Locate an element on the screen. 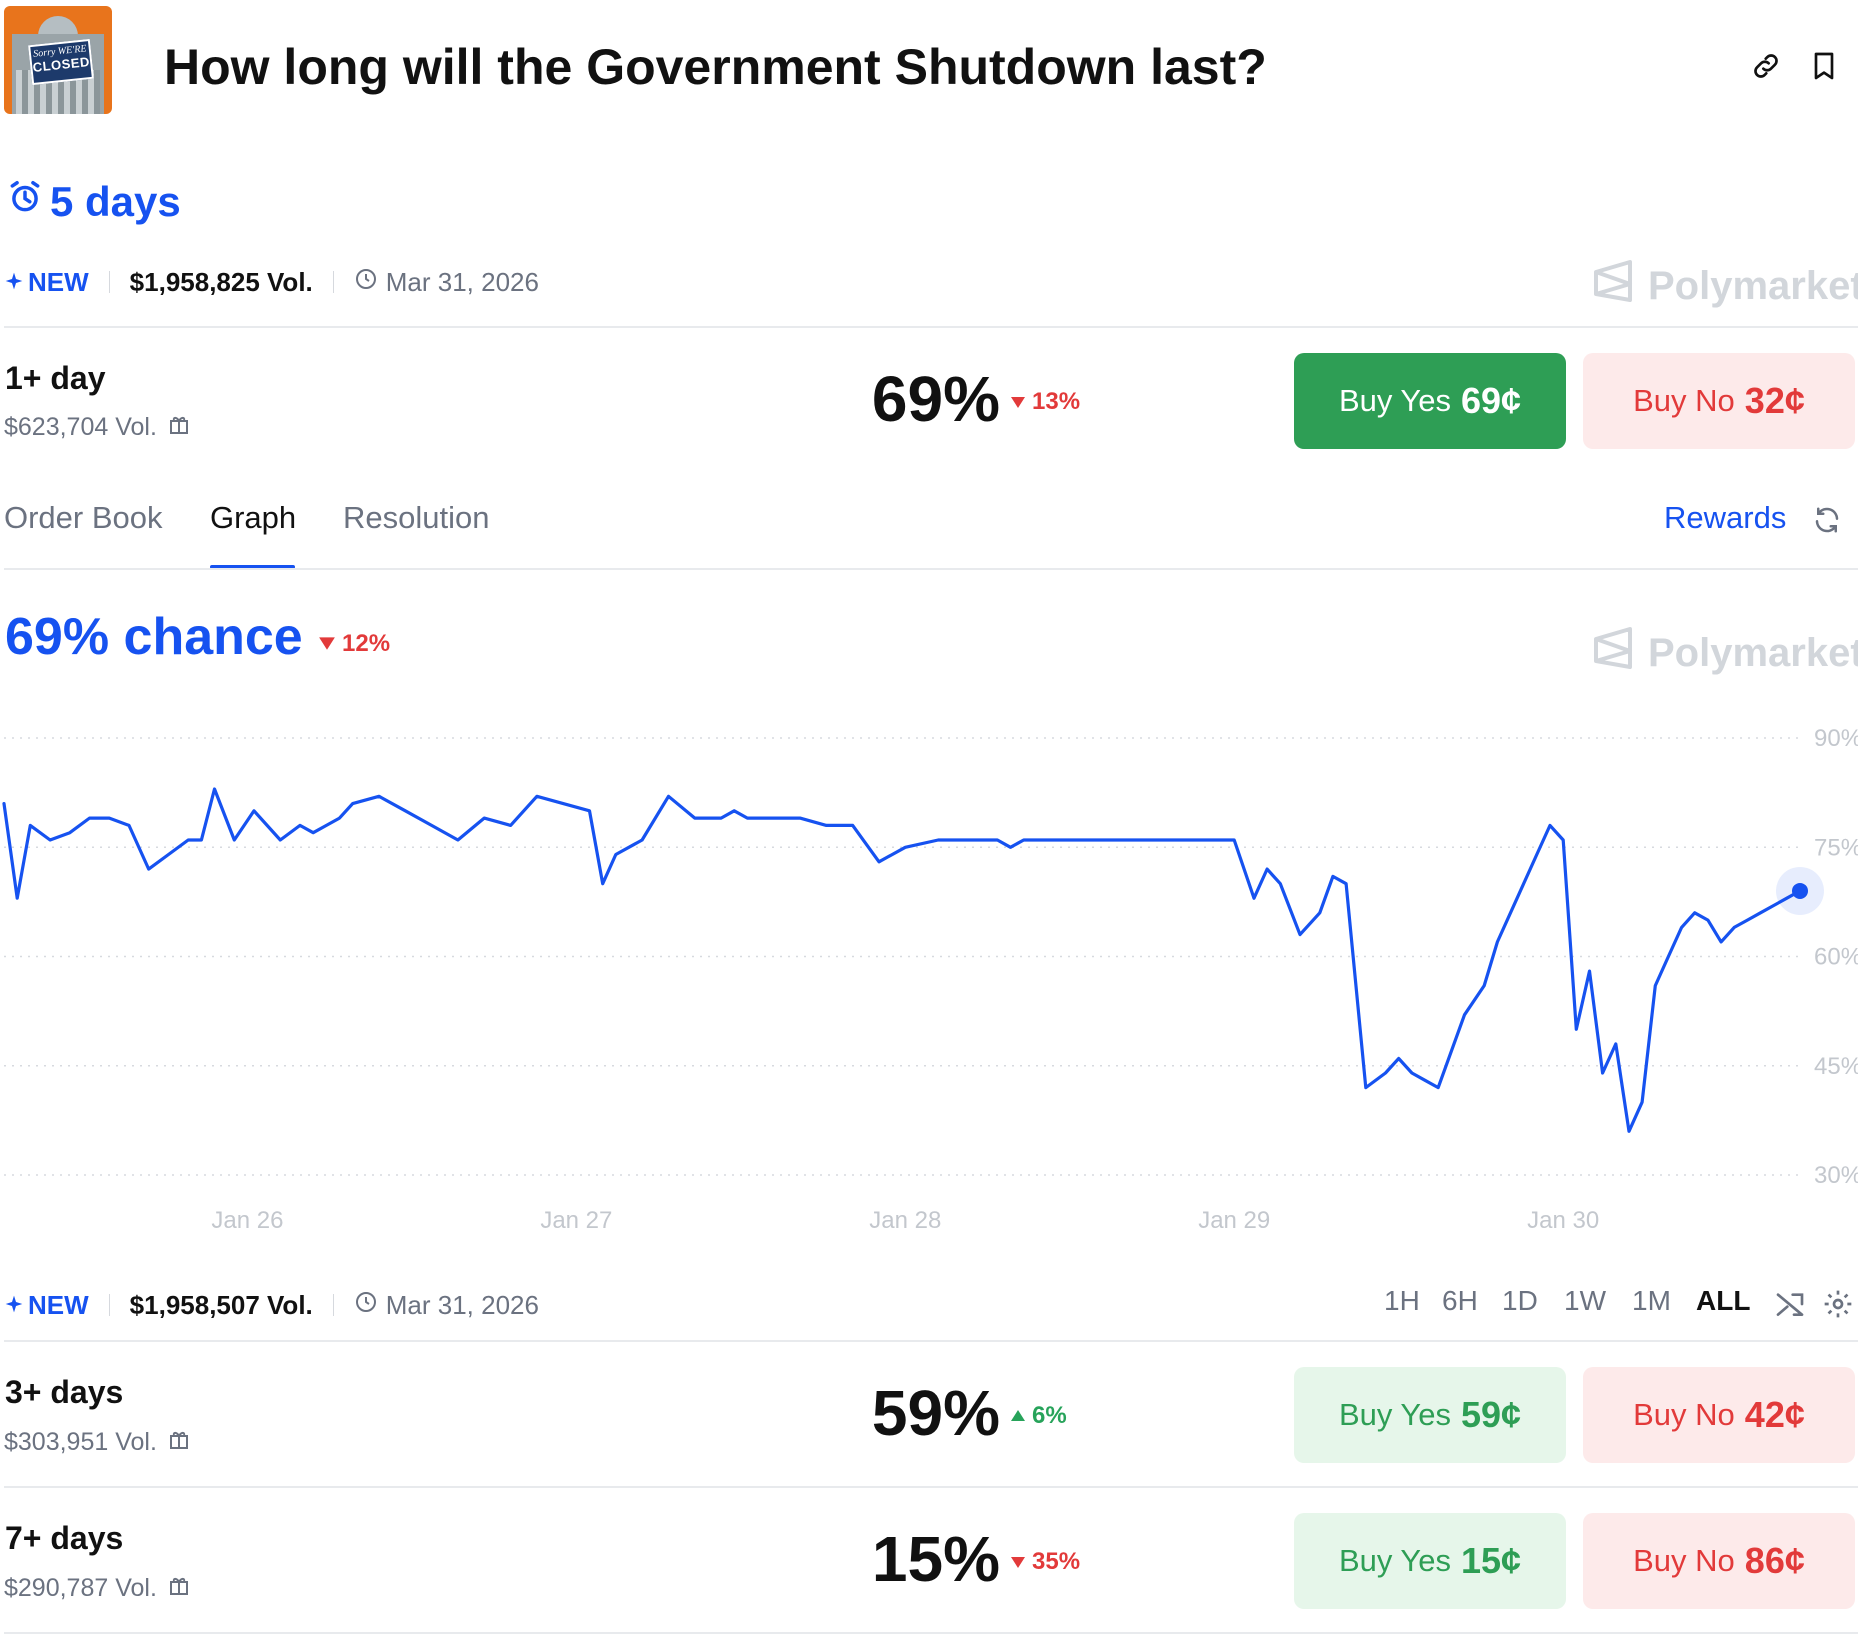 The image size is (1858, 1634). buy-no-price: 32¢ is located at coordinates (1774, 400).